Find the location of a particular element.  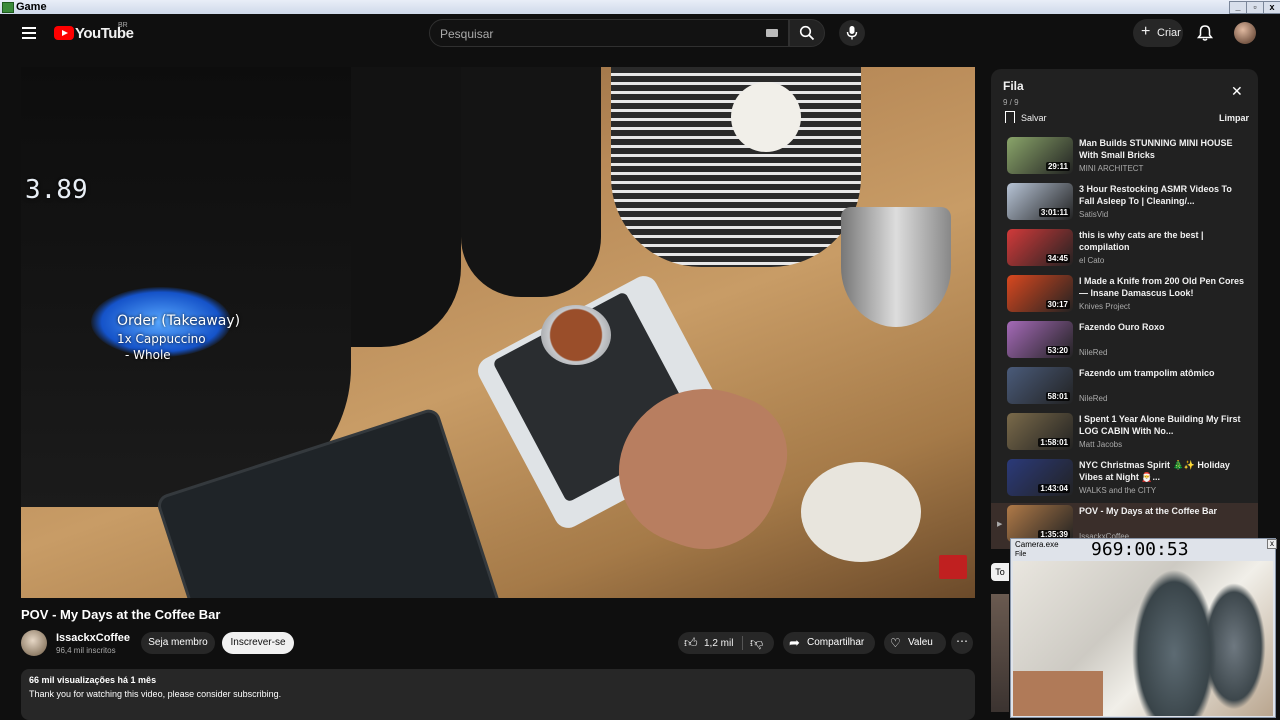

queue-item-title: Fazendo Ouro Roxo is located at coordinates (1164, 327).